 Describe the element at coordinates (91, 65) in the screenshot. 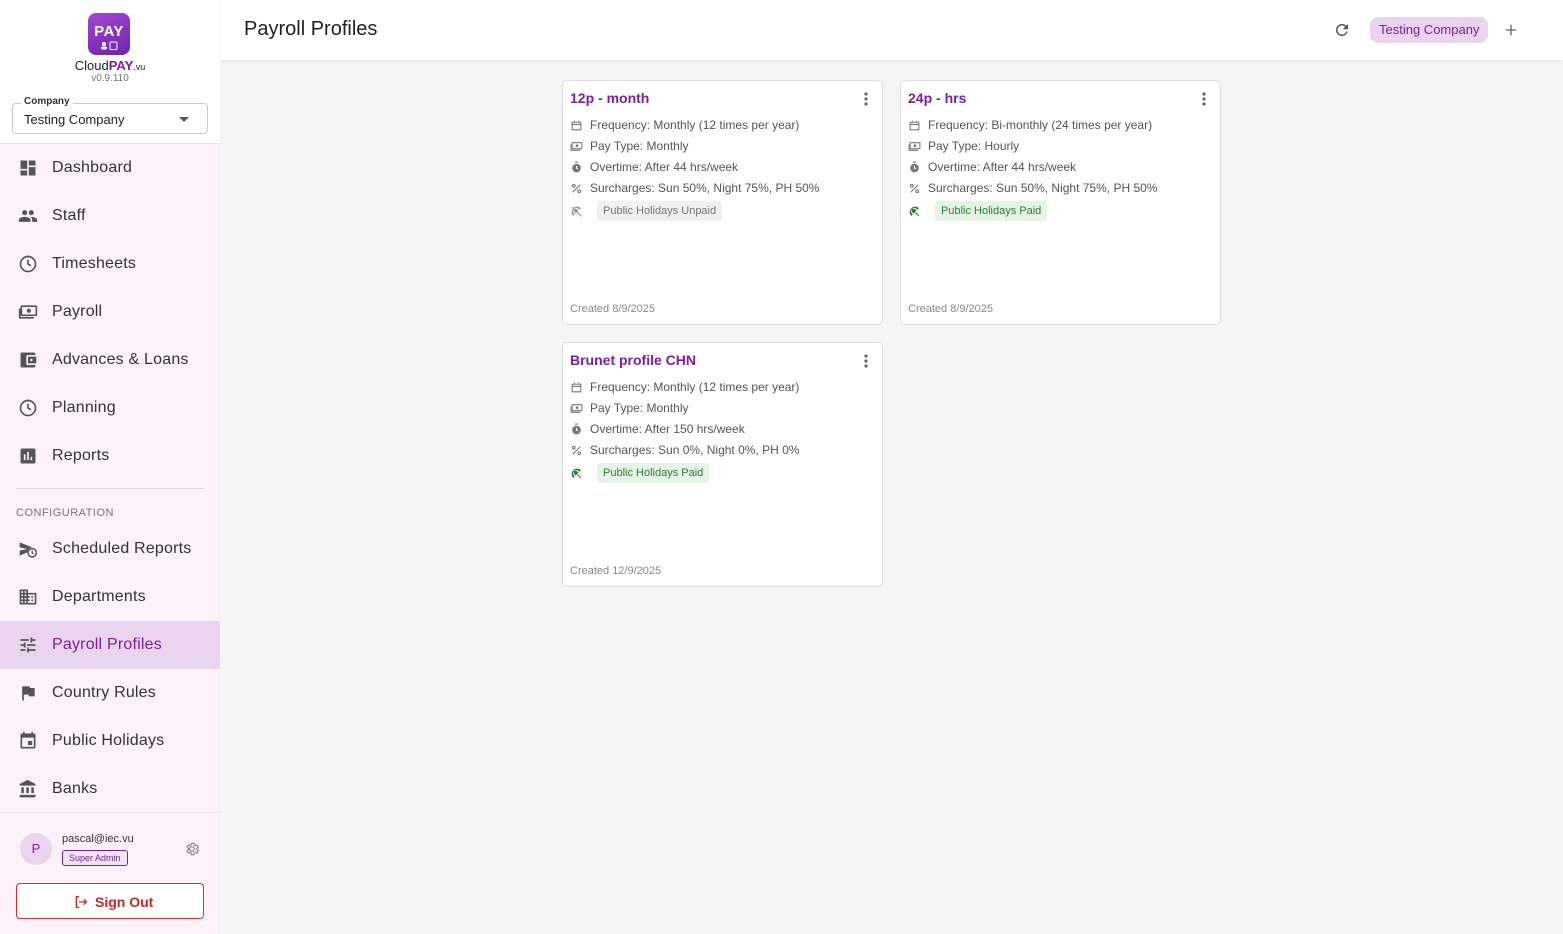

I see `brand-main: Cloud` at that location.